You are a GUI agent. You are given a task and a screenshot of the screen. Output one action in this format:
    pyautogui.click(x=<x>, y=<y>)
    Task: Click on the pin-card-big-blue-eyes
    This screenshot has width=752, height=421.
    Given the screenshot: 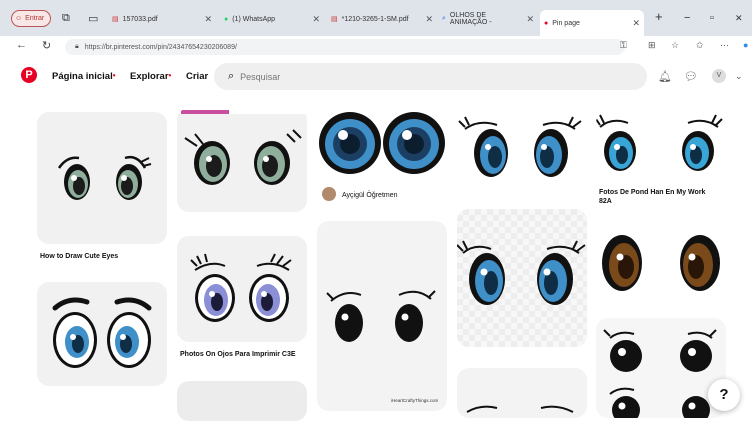 What is the action you would take?
    pyautogui.click(x=382, y=143)
    